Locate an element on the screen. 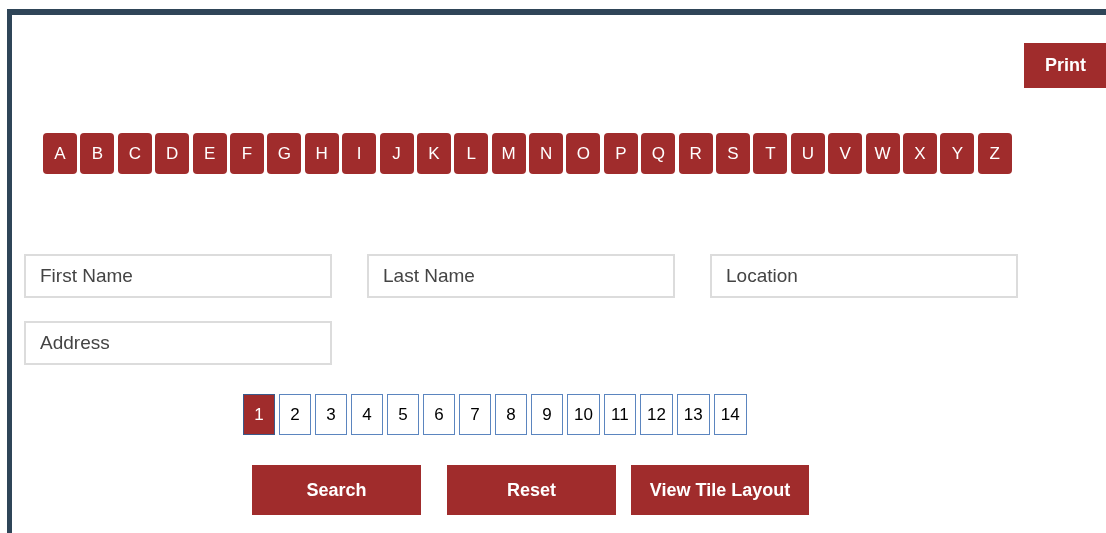 This screenshot has width=1106, height=533. letter-button: W is located at coordinates (882, 153).